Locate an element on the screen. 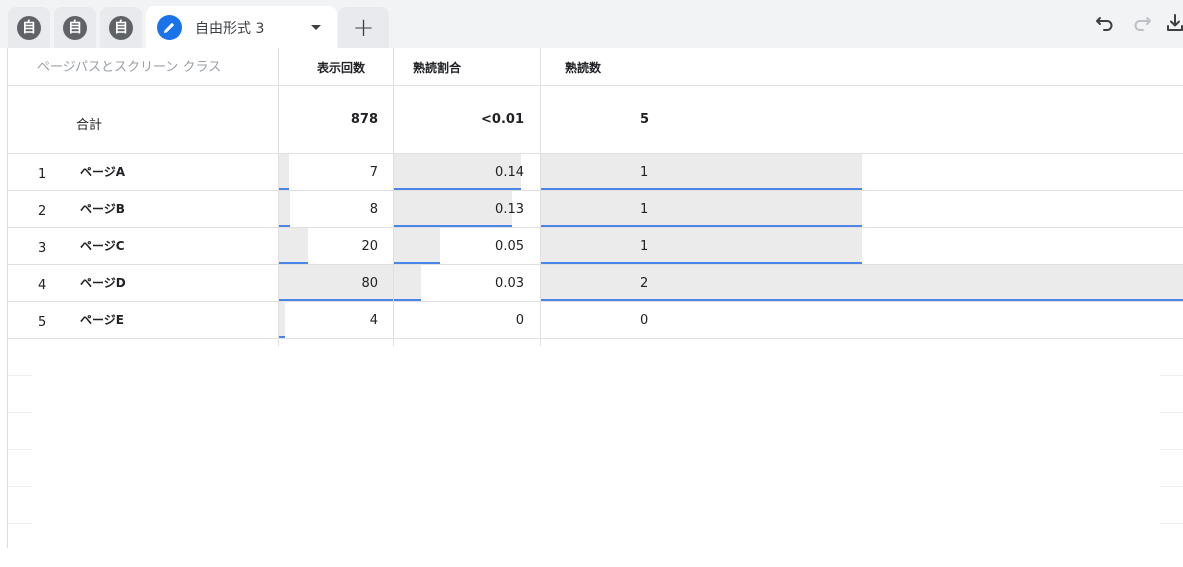  row-page-label: ページE is located at coordinates (102, 319).